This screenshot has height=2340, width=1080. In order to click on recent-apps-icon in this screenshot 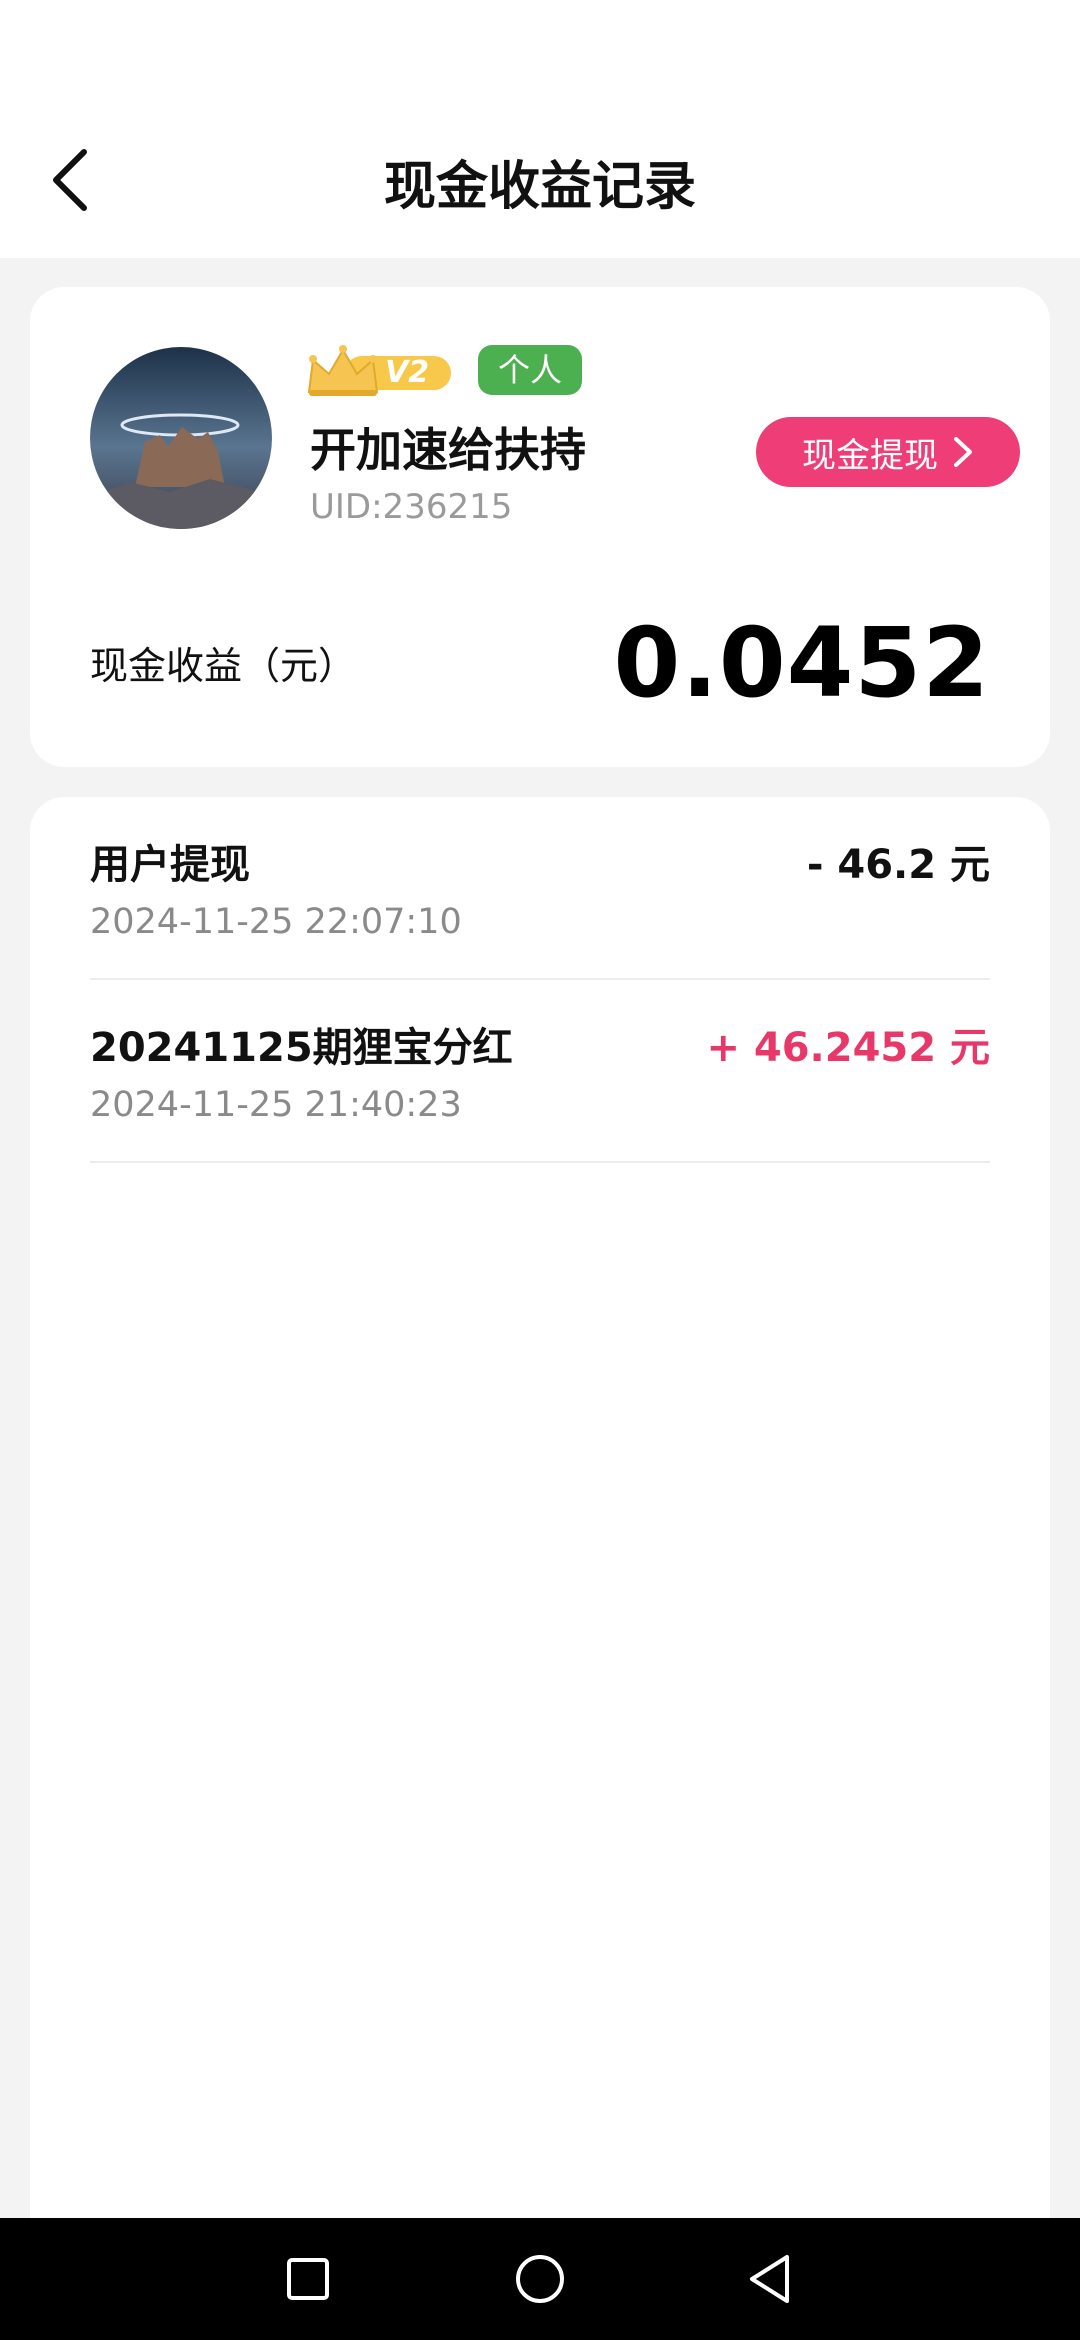, I will do `click(308, 2279)`.